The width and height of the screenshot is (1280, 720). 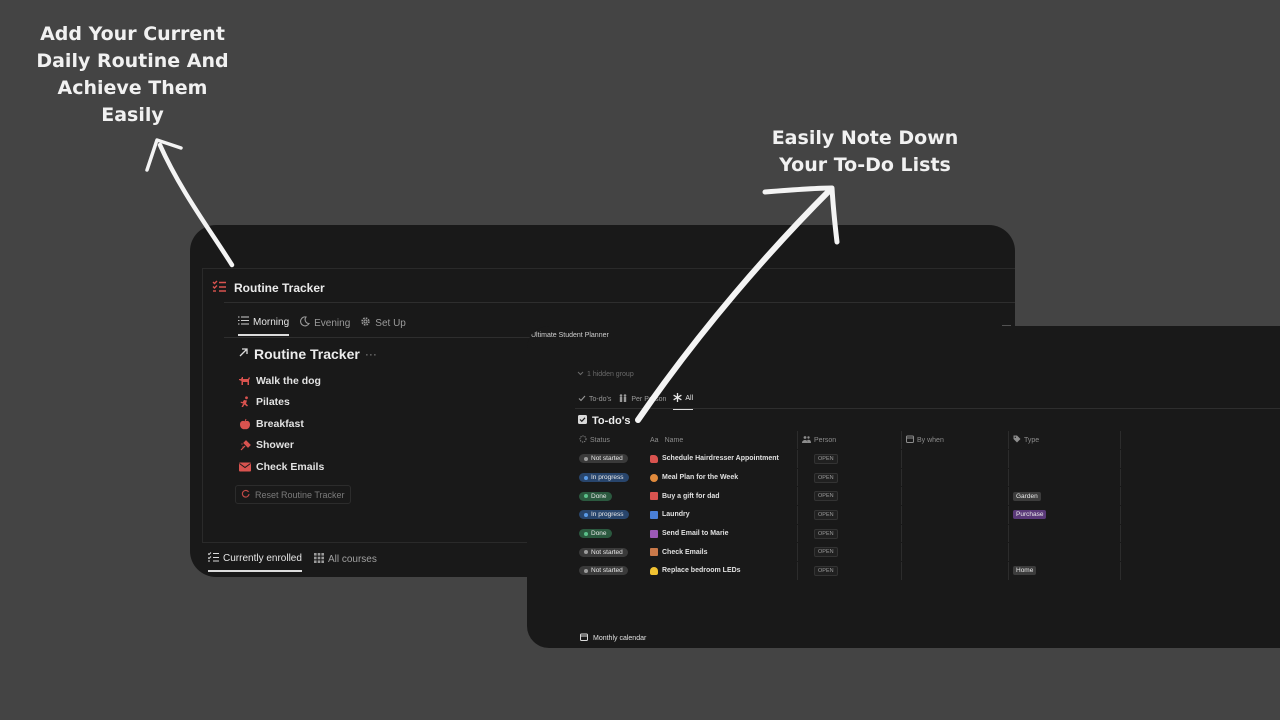 I want to click on tag-icon, so click(x=1017, y=440).